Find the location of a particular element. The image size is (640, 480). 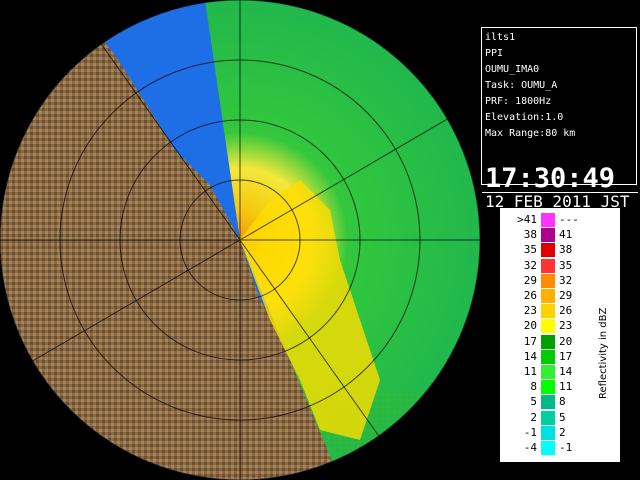

scan-mode: PPI is located at coordinates (494, 53).